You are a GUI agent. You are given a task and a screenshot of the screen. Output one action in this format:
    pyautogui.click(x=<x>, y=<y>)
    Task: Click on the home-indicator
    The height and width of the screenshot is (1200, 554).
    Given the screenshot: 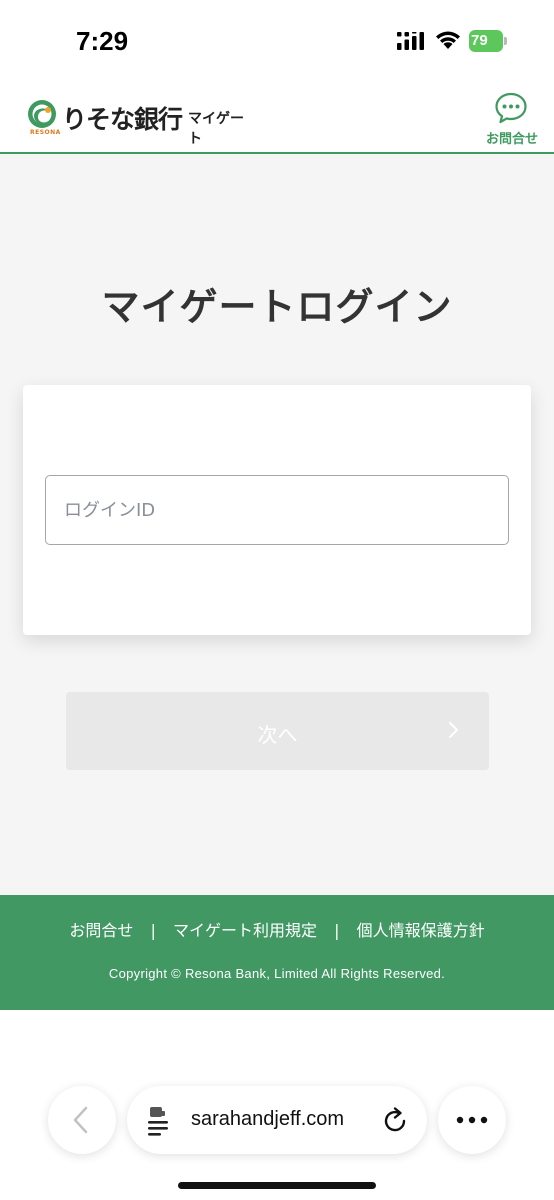 What is the action you would take?
    pyautogui.click(x=277, y=1185)
    